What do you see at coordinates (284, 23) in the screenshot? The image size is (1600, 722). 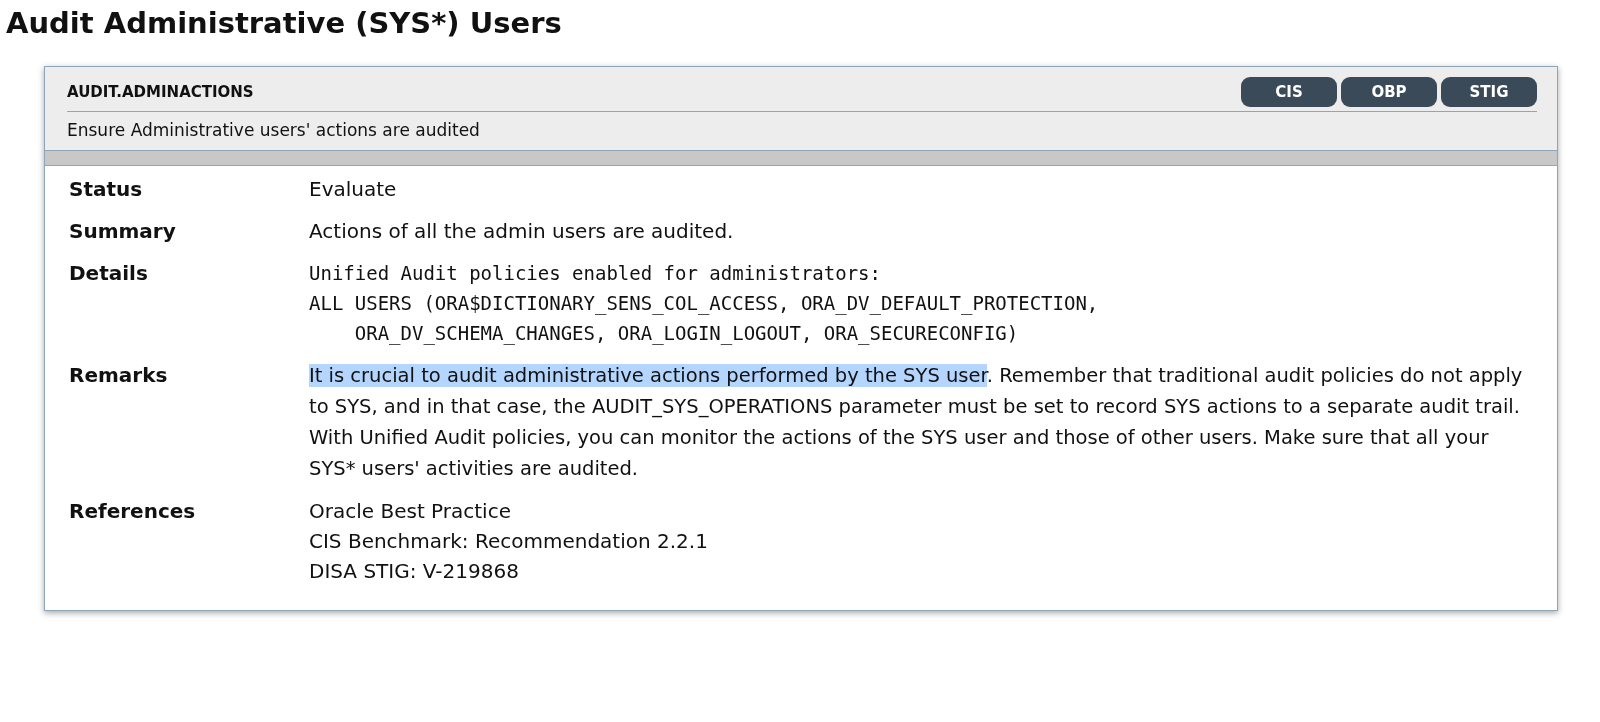 I see `page-title: Audit Administrative (SYS*) Users` at bounding box center [284, 23].